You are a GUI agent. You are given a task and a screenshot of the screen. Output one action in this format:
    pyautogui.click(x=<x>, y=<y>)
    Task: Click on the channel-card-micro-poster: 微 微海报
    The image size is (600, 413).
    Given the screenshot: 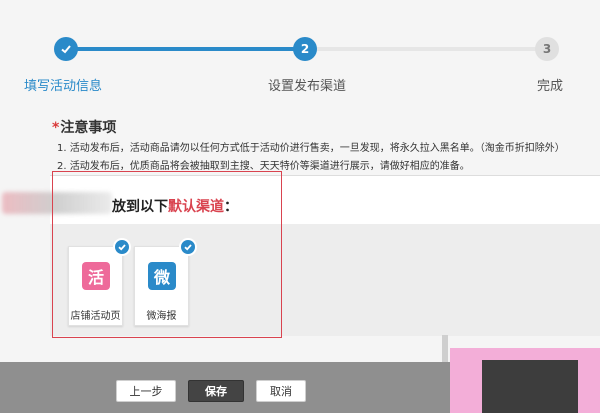 What is the action you would take?
    pyautogui.click(x=165, y=282)
    